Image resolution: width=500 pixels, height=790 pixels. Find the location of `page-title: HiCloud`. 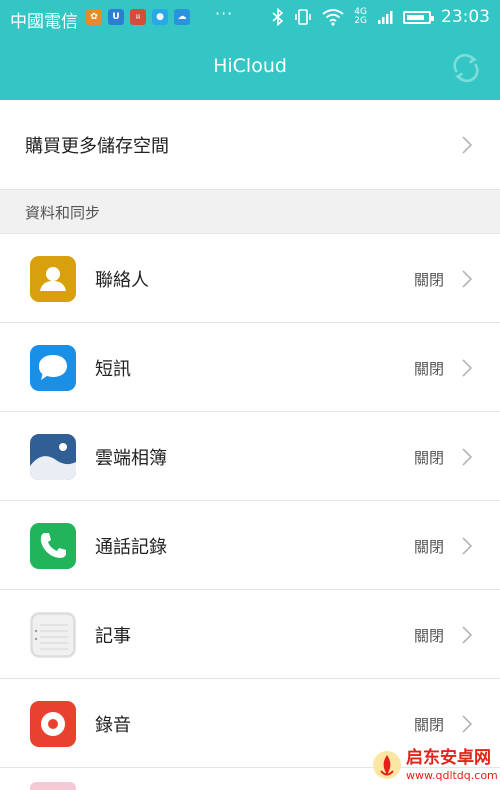

page-title: HiCloud is located at coordinates (250, 66).